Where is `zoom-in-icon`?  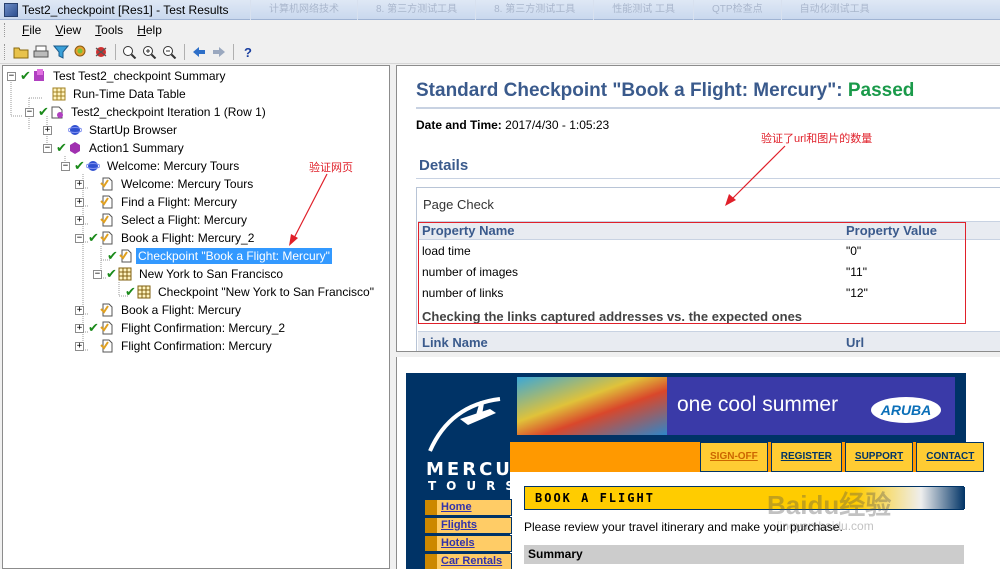
zoom-in-icon is located at coordinates (149, 51).